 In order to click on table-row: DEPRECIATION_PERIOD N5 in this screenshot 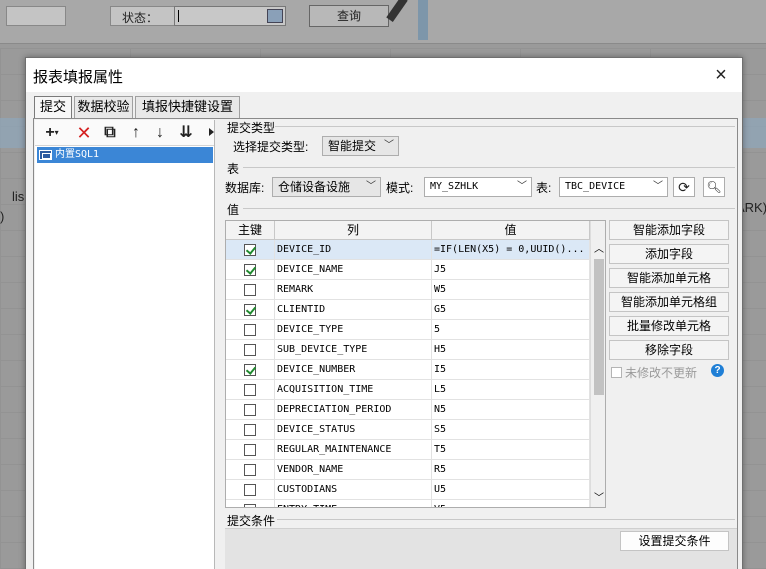, I will do `click(408, 410)`.